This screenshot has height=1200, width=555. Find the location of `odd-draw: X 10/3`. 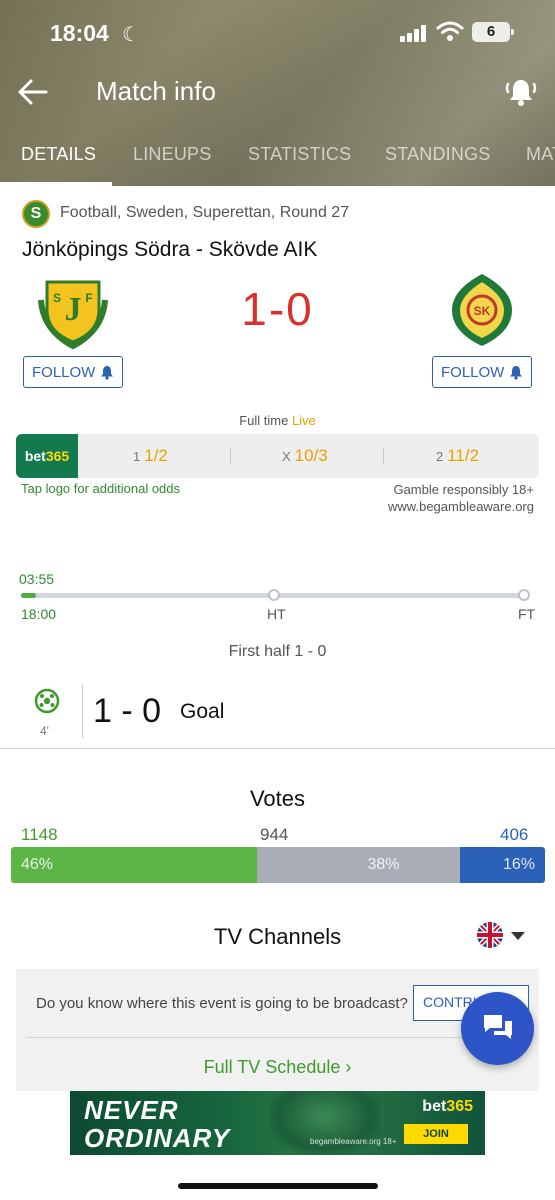

odd-draw: X 10/3 is located at coordinates (305, 456).